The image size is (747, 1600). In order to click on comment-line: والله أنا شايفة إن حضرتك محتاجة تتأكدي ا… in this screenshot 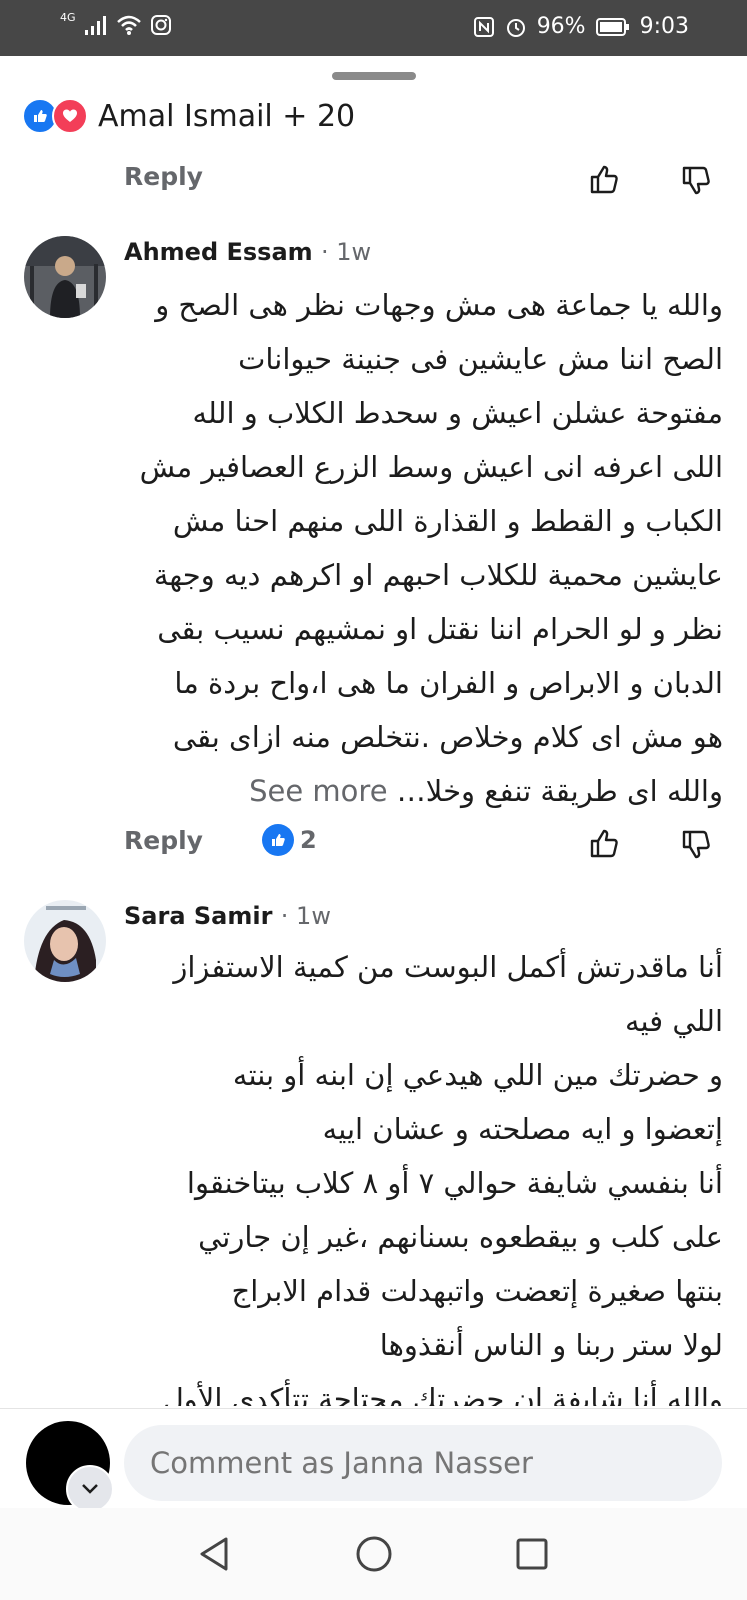, I will do `click(442, 1394)`.